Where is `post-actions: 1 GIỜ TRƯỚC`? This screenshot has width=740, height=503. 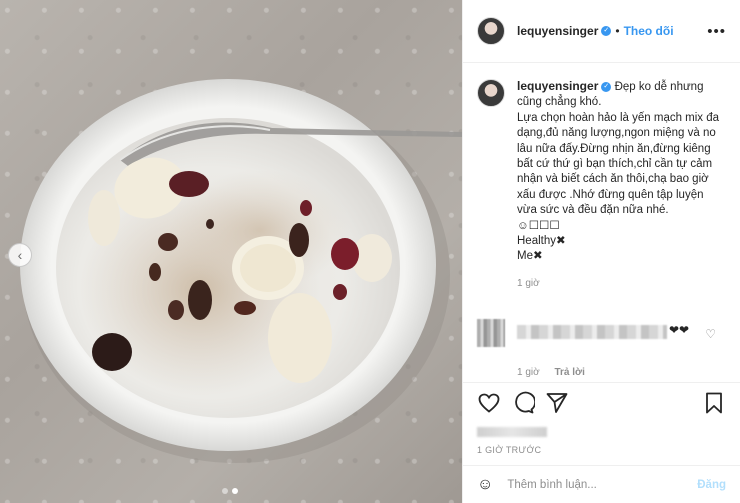 post-actions: 1 GIỜ TRƯỚC is located at coordinates (601, 418).